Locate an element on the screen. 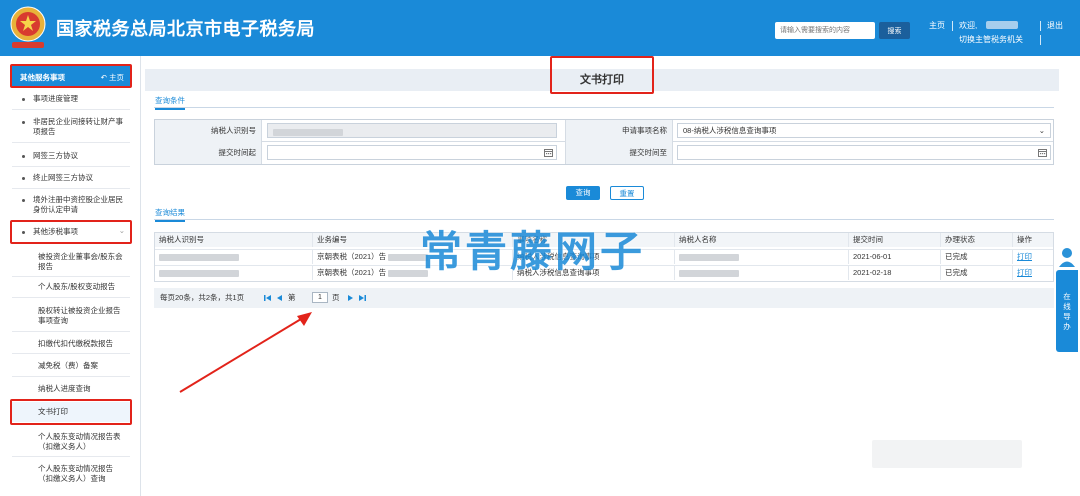 This screenshot has width=1080, height=496. next-page-icon is located at coordinates (350, 298).